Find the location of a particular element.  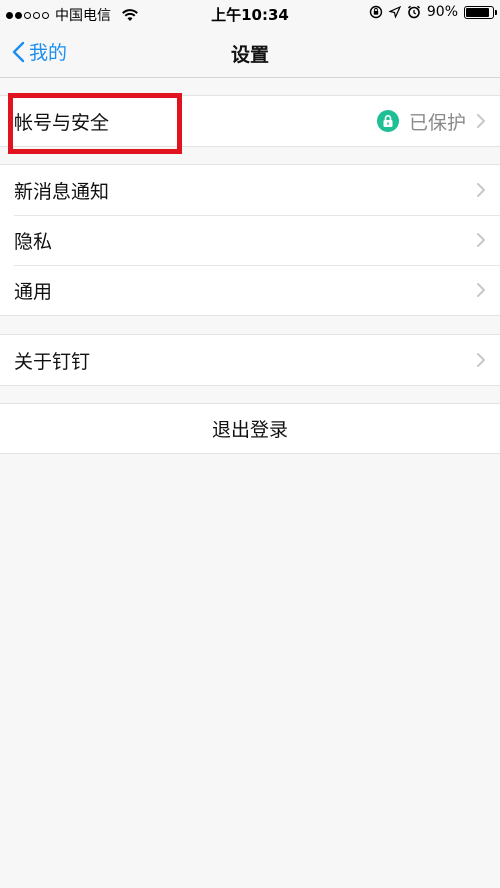

row-label: 隐私 is located at coordinates (33, 241).